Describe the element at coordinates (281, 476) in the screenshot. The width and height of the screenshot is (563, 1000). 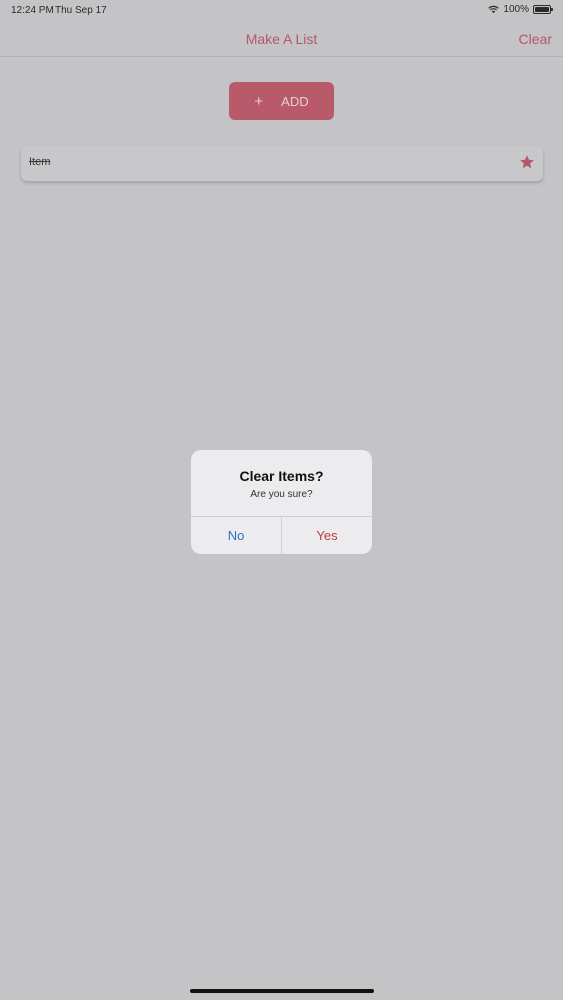
I see `dialog-title: Clear Items?` at that location.